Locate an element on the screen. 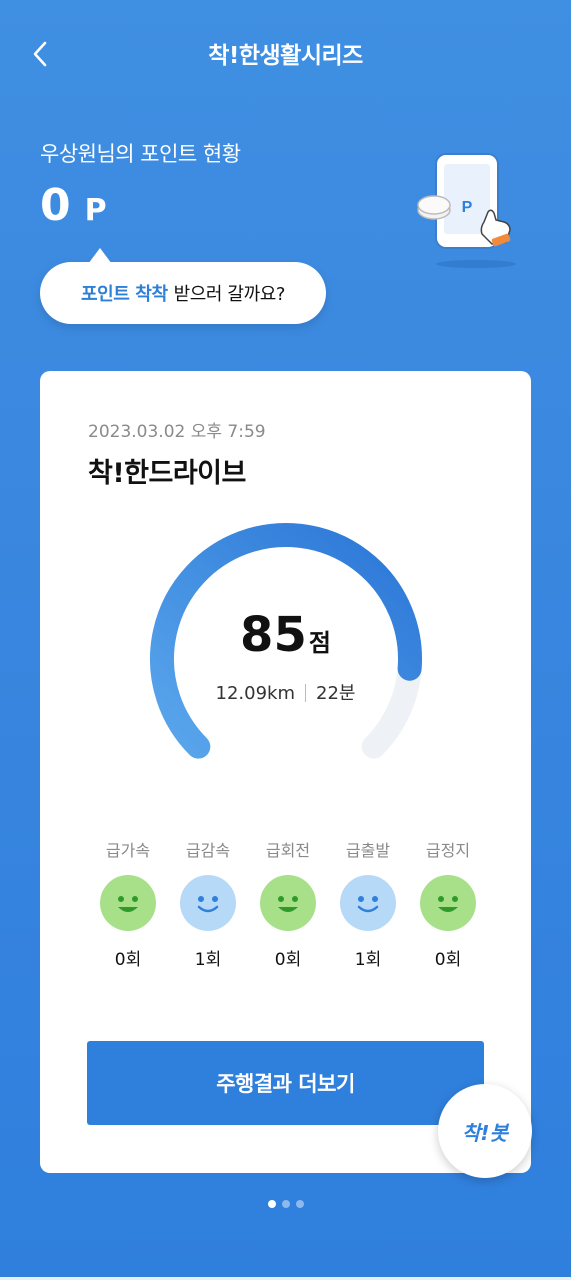 Image resolution: width=571 pixels, height=1280 pixels. phone-point-illustration: P is located at coordinates (466, 210).